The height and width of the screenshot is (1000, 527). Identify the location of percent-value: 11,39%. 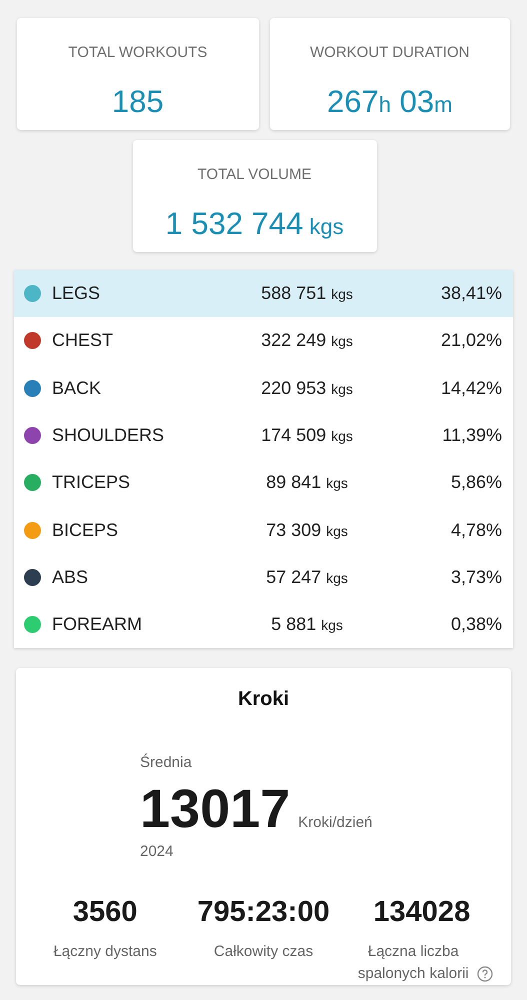
(471, 436).